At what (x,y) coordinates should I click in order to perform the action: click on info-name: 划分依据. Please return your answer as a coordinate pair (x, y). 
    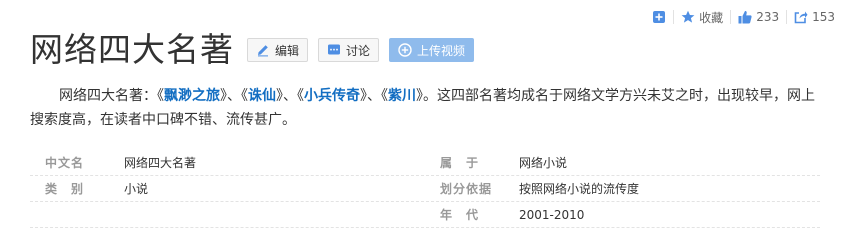
    Looking at the image, I should click on (466, 189).